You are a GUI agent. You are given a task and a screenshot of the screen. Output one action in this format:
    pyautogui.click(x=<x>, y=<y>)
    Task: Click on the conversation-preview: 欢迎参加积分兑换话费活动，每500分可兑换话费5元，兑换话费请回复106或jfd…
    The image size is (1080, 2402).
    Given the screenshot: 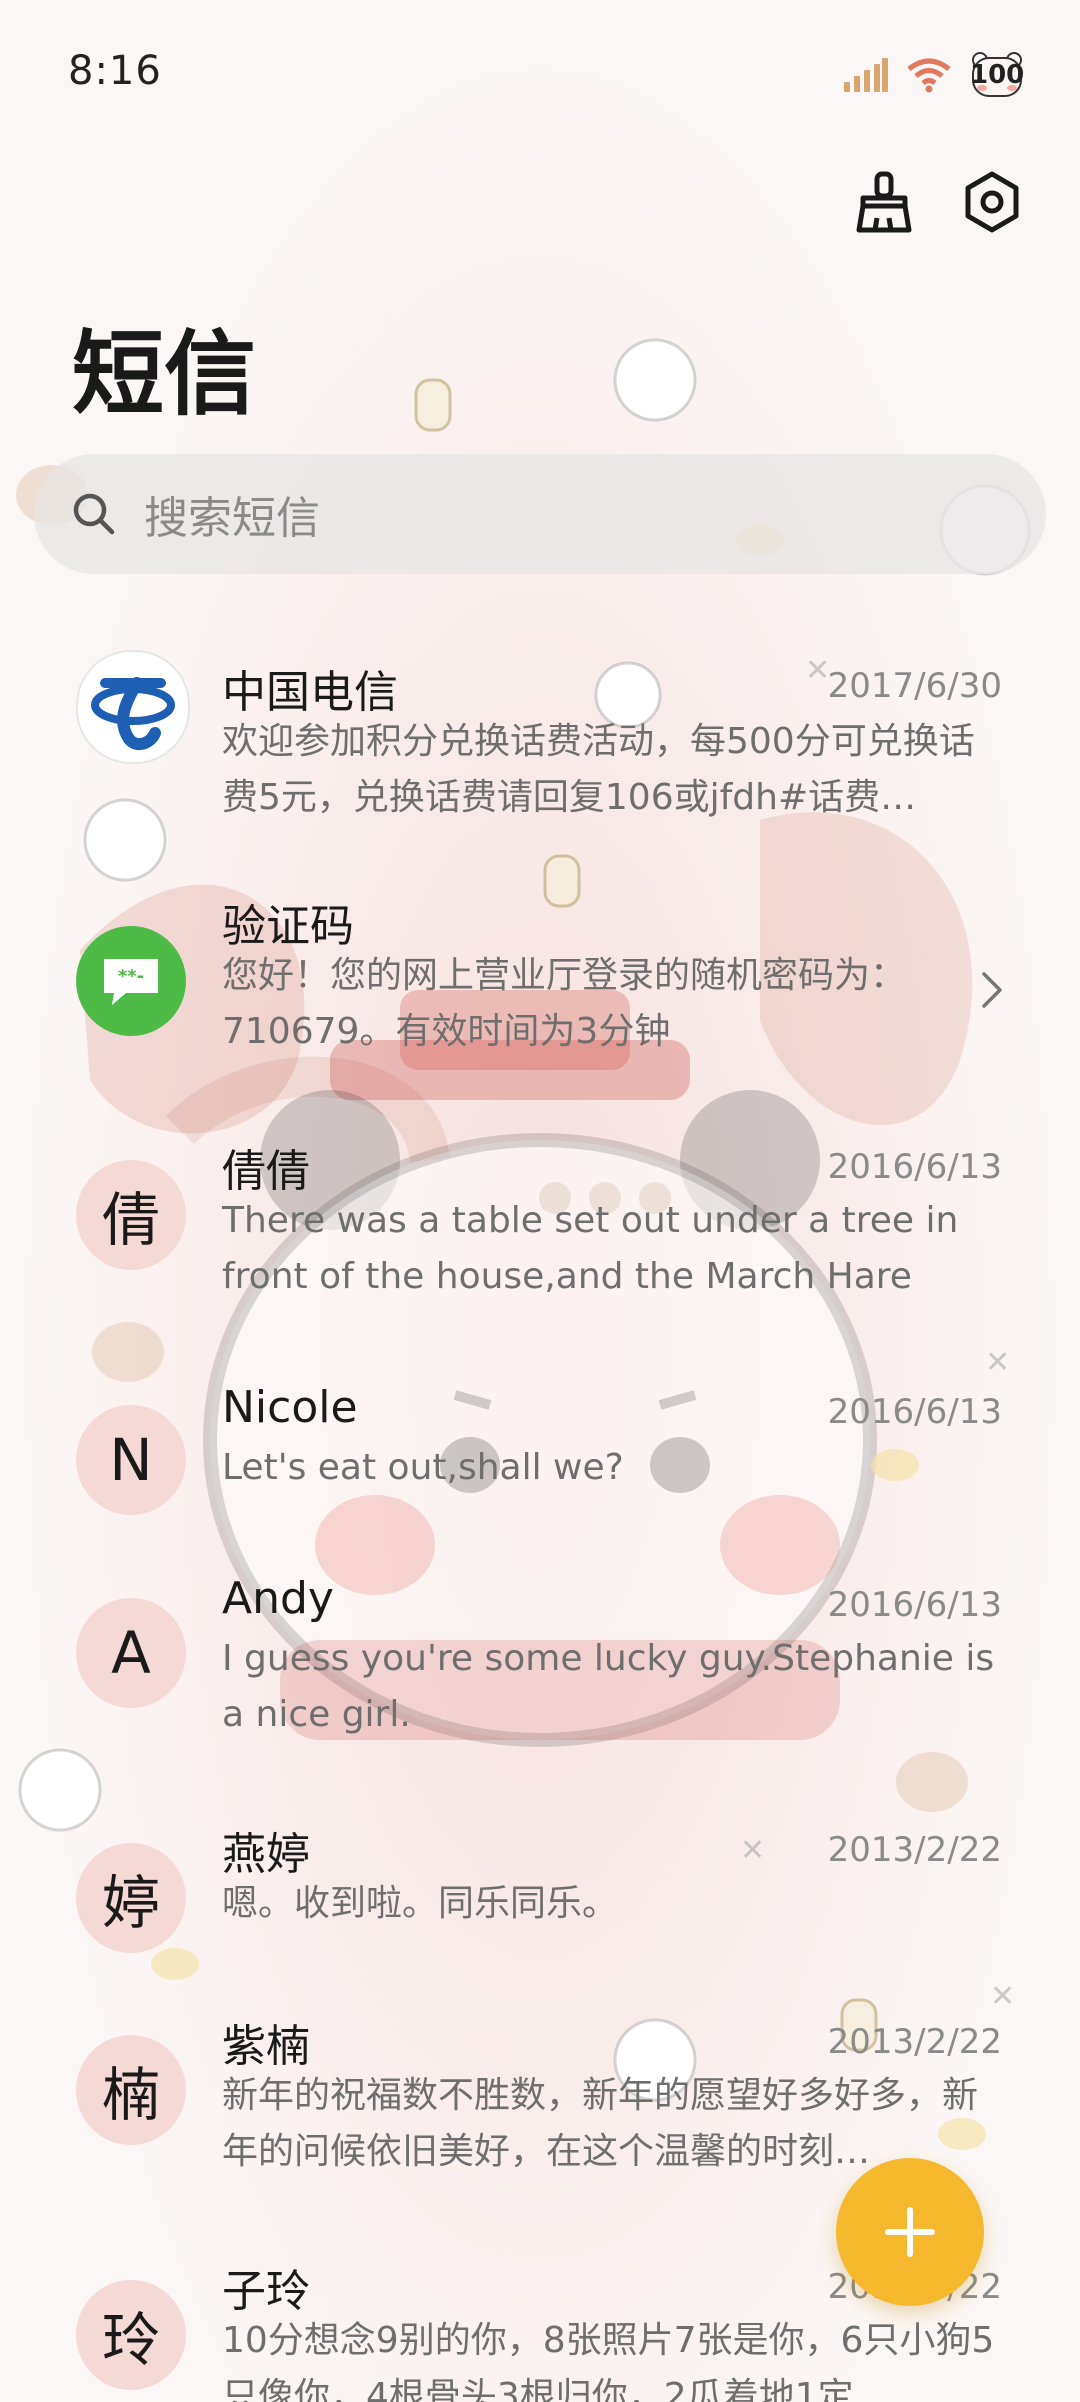 What is the action you would take?
    pyautogui.click(x=598, y=769)
    